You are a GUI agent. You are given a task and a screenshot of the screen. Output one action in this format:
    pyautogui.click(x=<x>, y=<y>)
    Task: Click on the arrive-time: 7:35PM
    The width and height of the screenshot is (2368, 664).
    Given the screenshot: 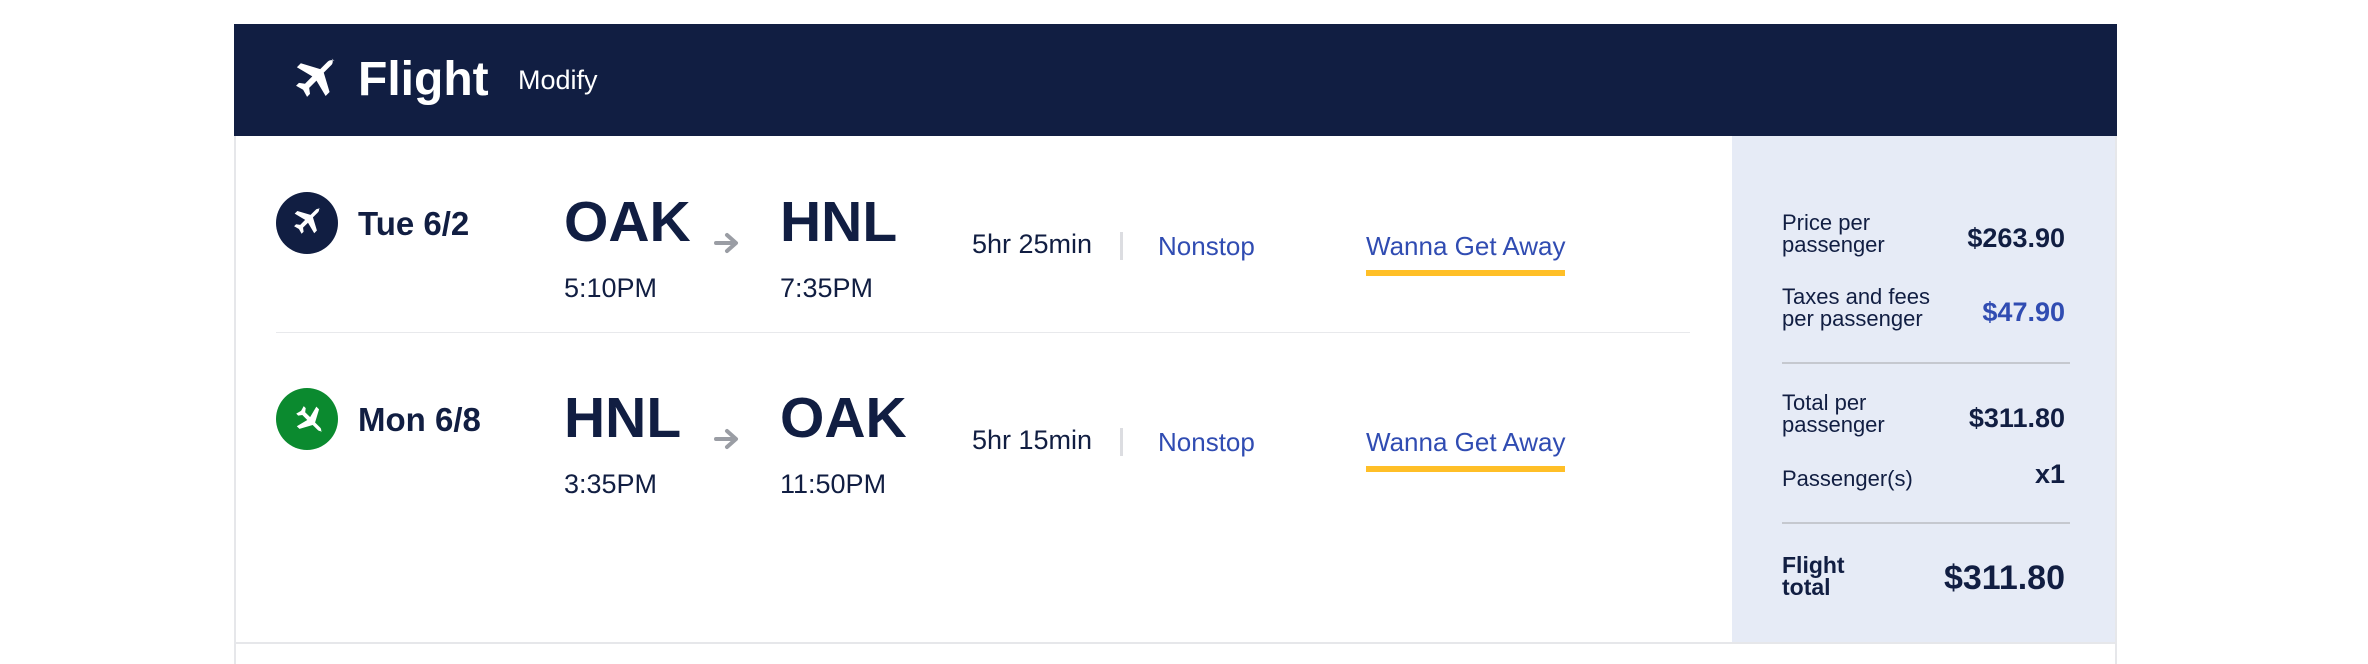 What is the action you would take?
    pyautogui.click(x=827, y=288)
    